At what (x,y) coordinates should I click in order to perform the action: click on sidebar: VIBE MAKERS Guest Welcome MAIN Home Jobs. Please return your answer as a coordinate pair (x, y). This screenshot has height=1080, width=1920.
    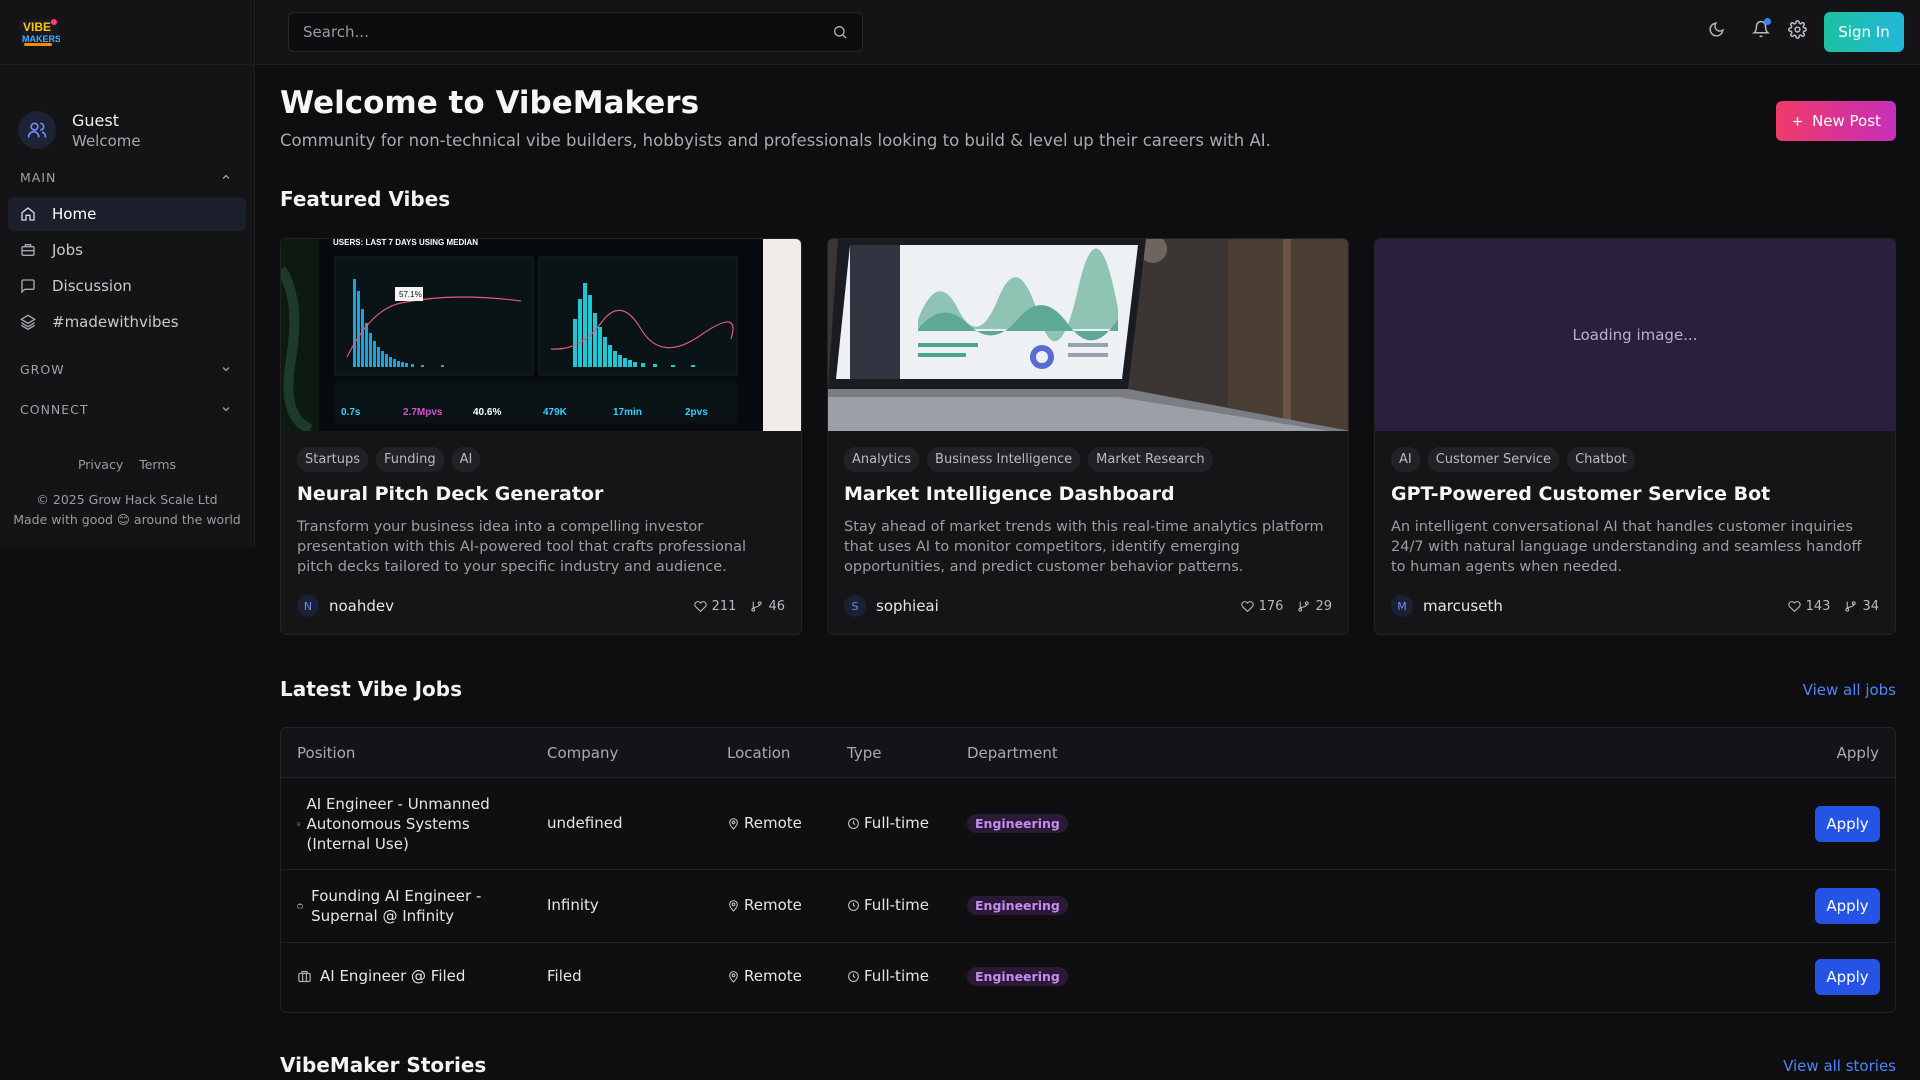
    Looking at the image, I should click on (127, 274).